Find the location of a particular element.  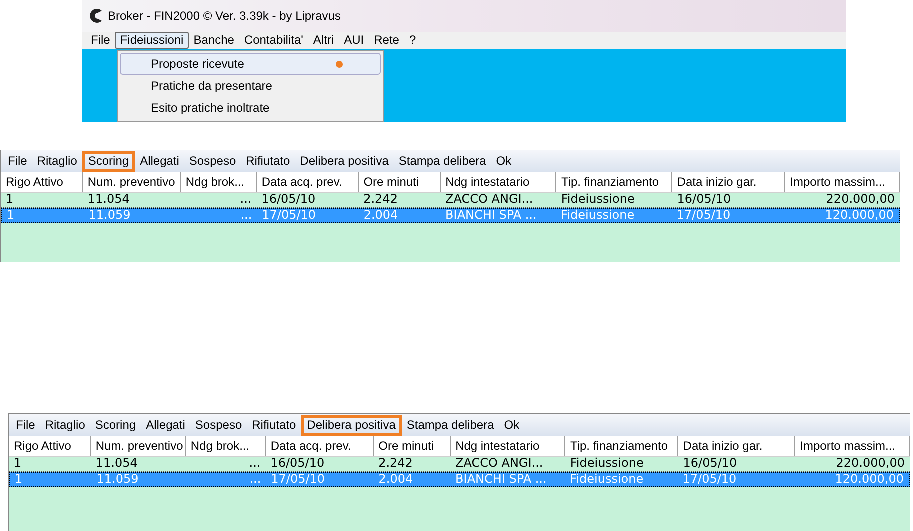

menu-item: Altri is located at coordinates (324, 40).